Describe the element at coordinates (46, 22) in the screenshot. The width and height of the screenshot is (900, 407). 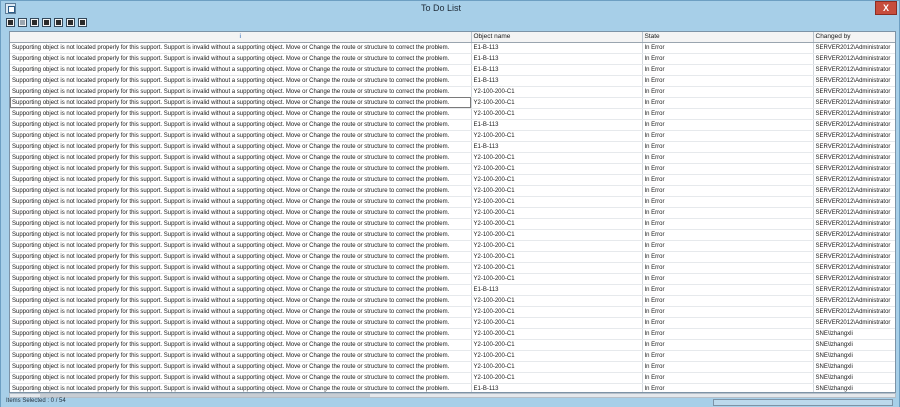
I see `filter-b-icon` at that location.